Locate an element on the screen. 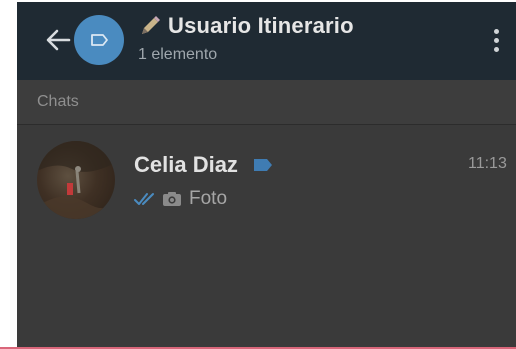  avatar is located at coordinates (76, 180).